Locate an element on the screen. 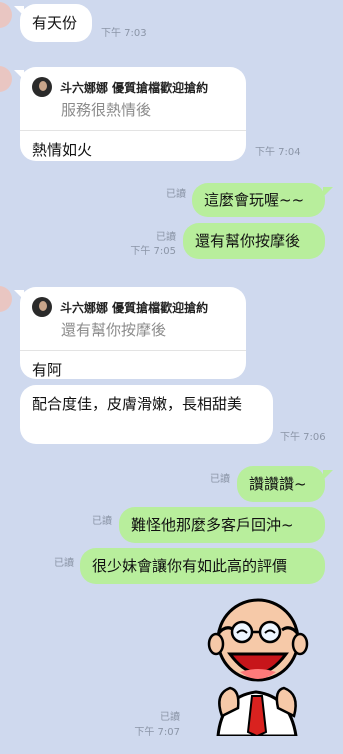 This screenshot has height=754, width=343. timestamp: 下午 7:03 is located at coordinates (124, 33).